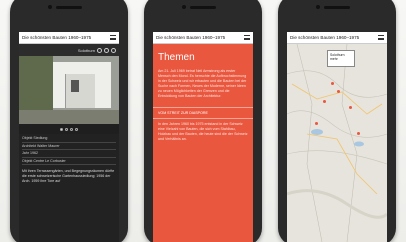 The height and width of the screenshot is (242, 406). What do you see at coordinates (113, 50) in the screenshot?
I see `close-icon` at bounding box center [113, 50].